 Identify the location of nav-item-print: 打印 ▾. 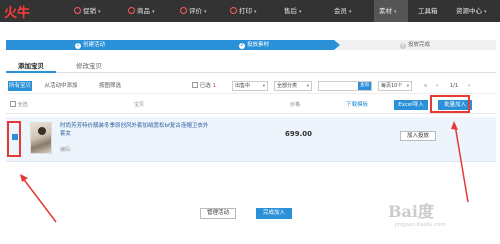
(243, 11).